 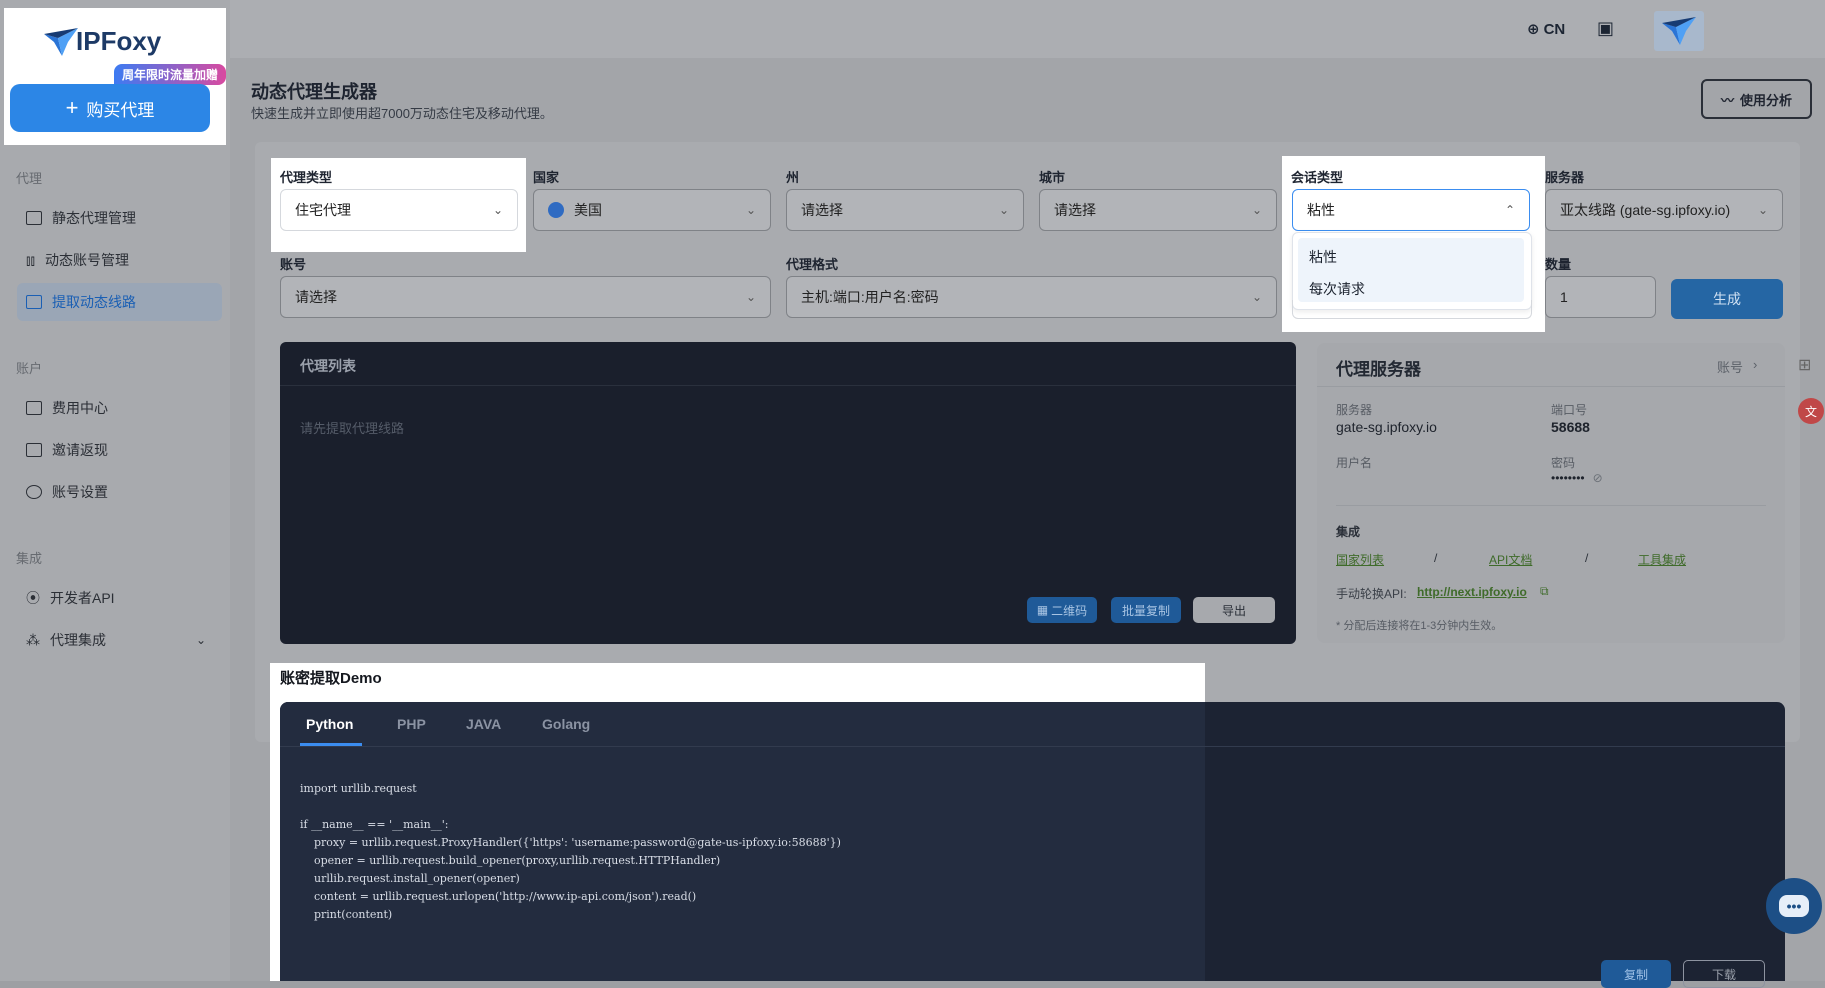 What do you see at coordinates (120, 110) in the screenshot?
I see `buy-proxy-label: 购买代理` at bounding box center [120, 110].